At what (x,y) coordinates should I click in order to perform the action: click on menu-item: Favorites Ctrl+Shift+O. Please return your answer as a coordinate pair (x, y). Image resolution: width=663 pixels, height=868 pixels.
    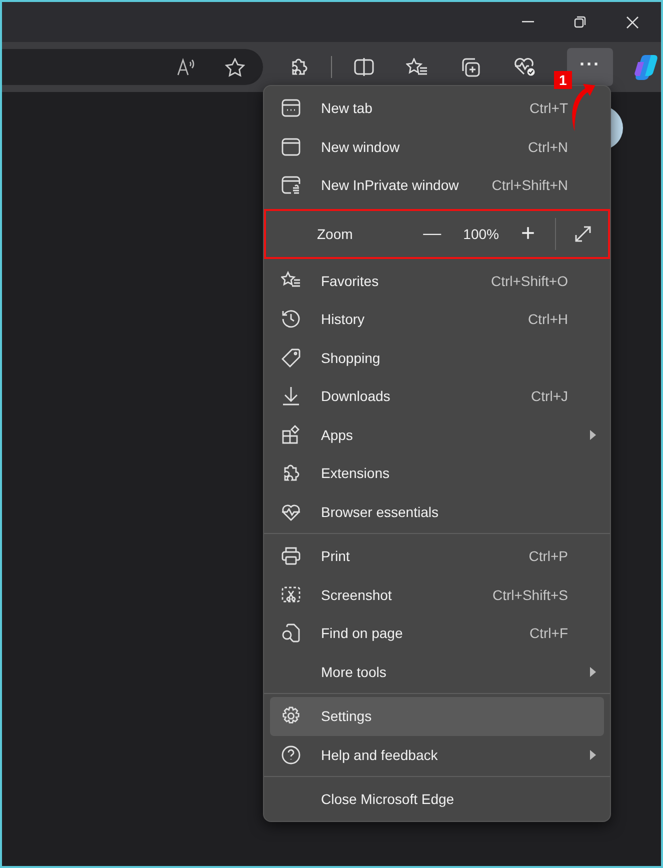
    Looking at the image, I should click on (437, 281).